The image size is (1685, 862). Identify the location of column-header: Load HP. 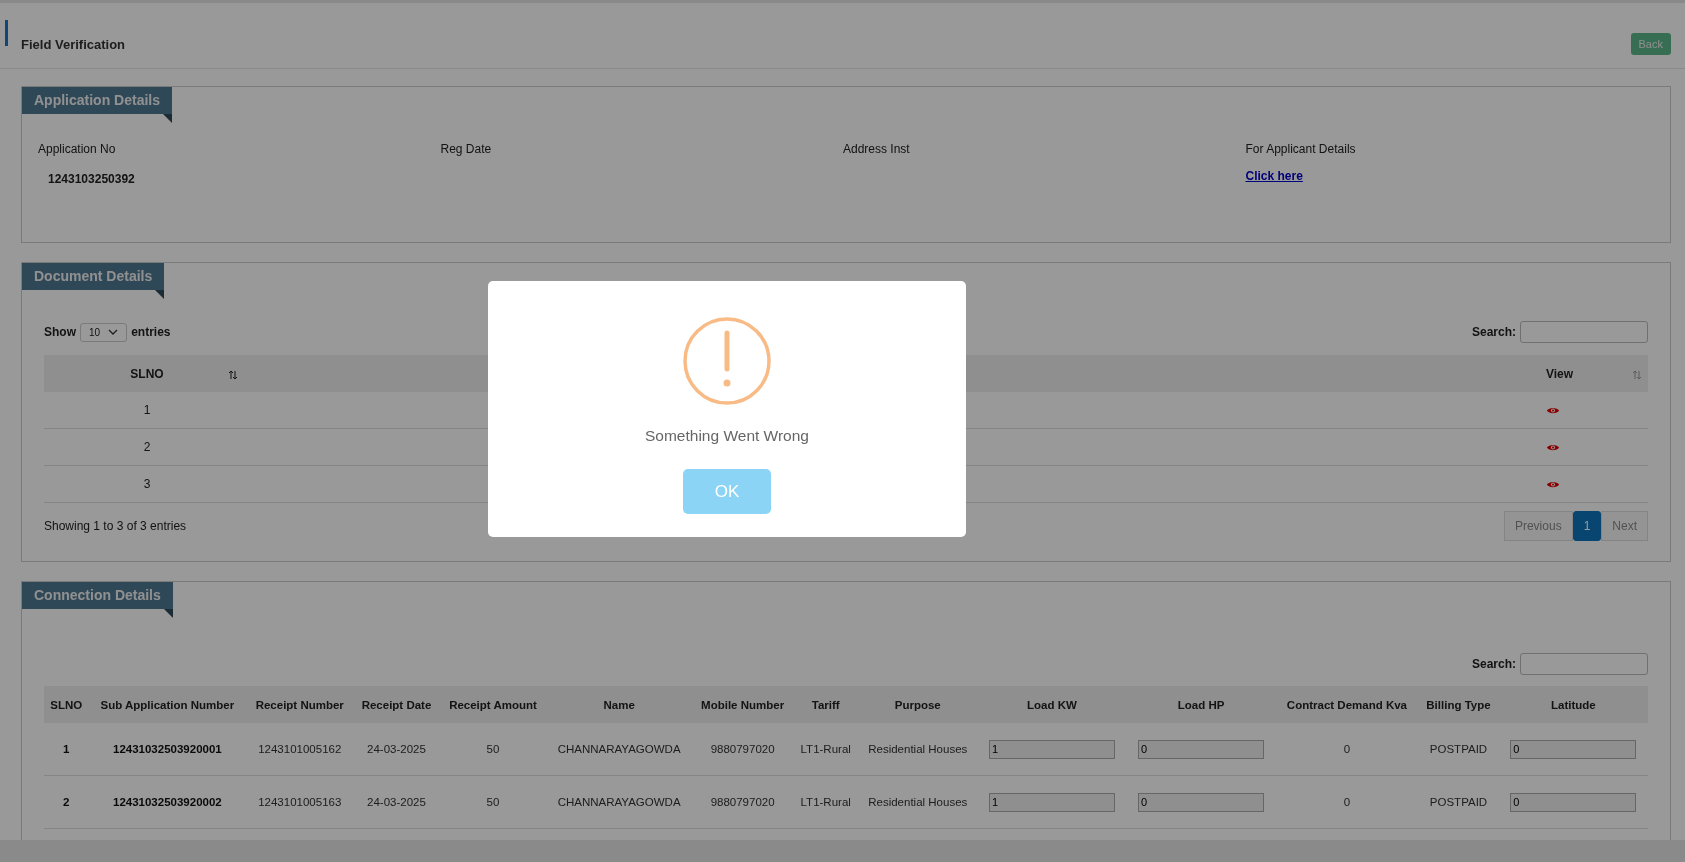
(1201, 704).